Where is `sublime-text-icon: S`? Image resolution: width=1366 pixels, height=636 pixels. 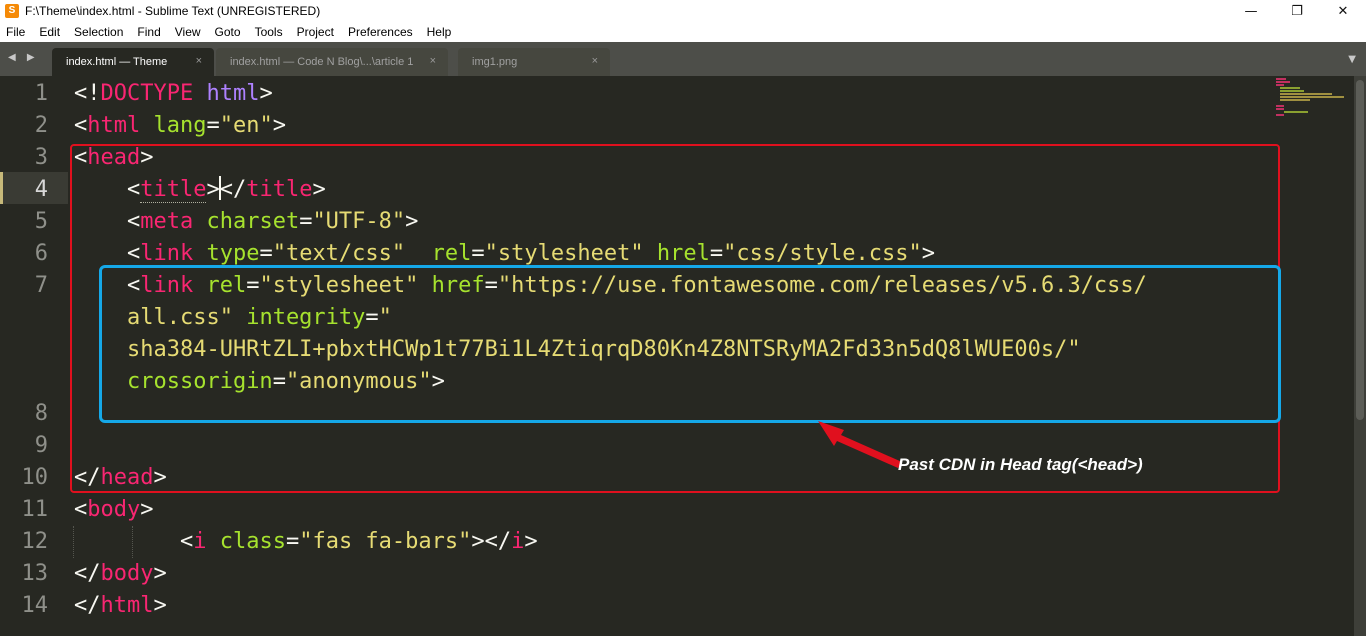 sublime-text-icon: S is located at coordinates (12, 11).